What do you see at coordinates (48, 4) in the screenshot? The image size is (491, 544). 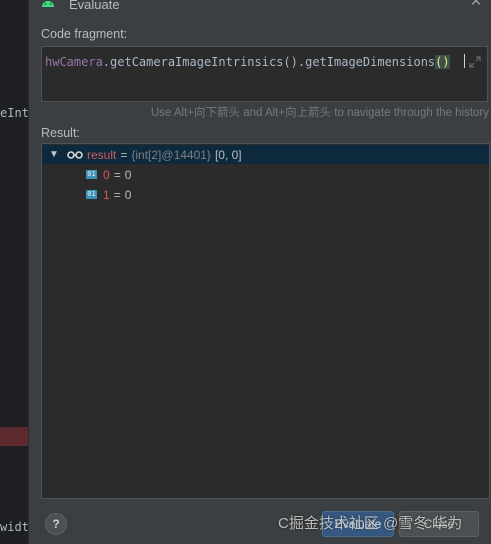 I see `android-icon` at bounding box center [48, 4].